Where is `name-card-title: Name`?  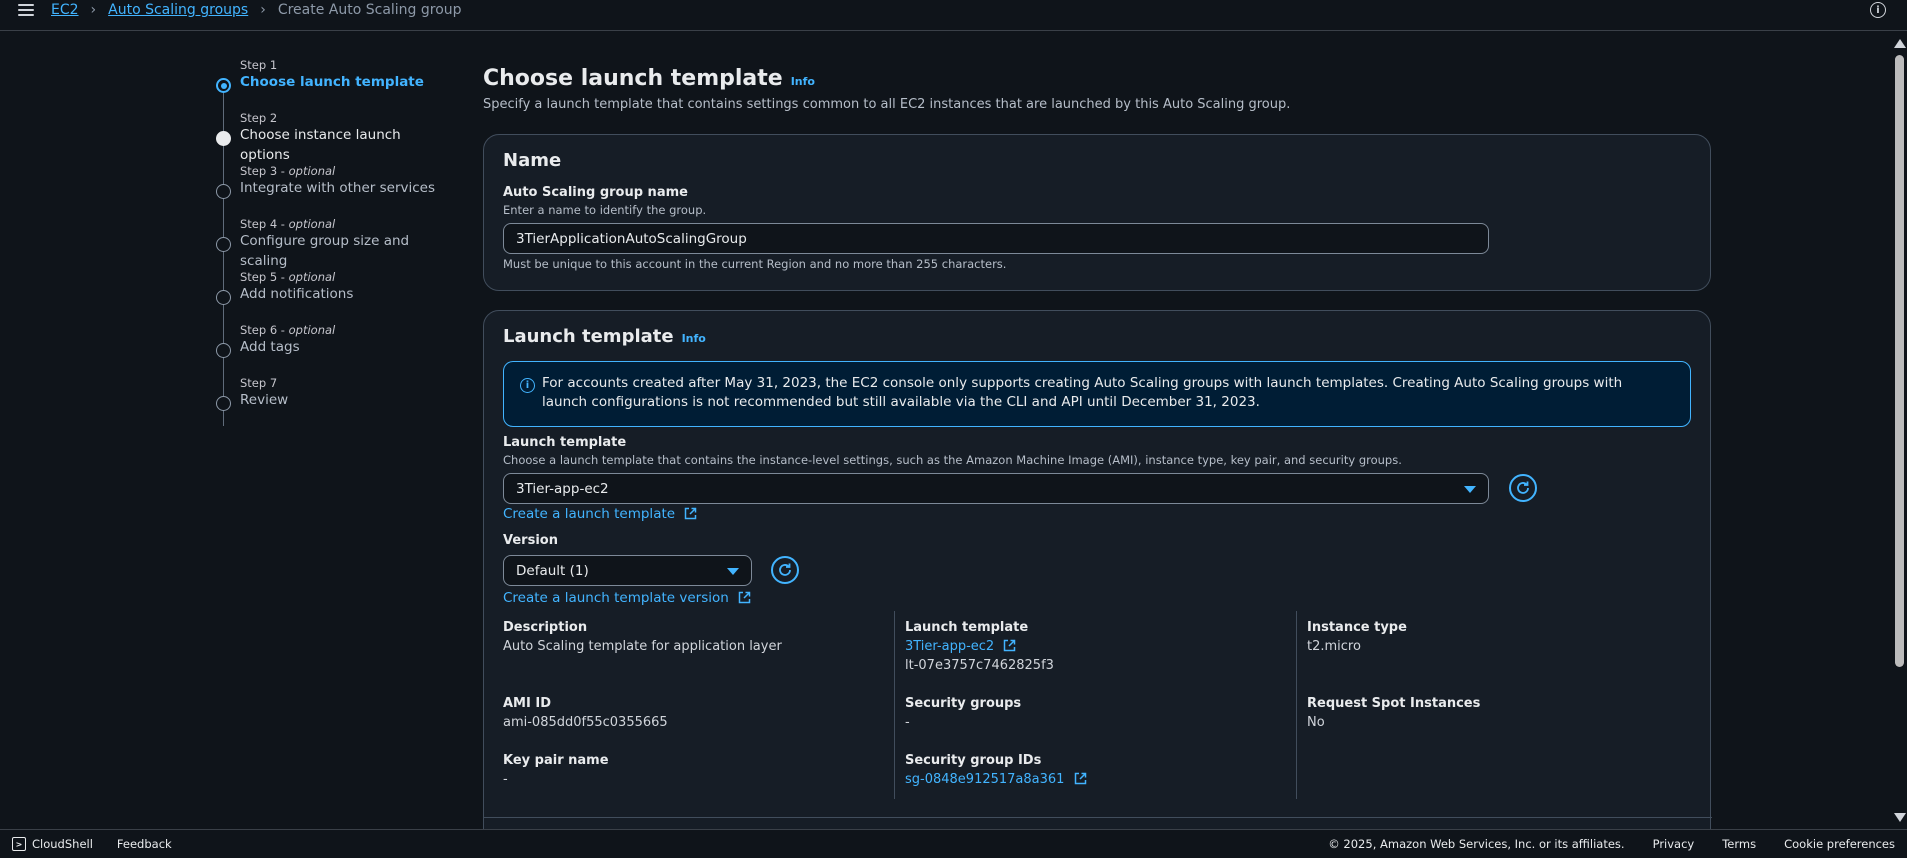
name-card-title: Name is located at coordinates (532, 160).